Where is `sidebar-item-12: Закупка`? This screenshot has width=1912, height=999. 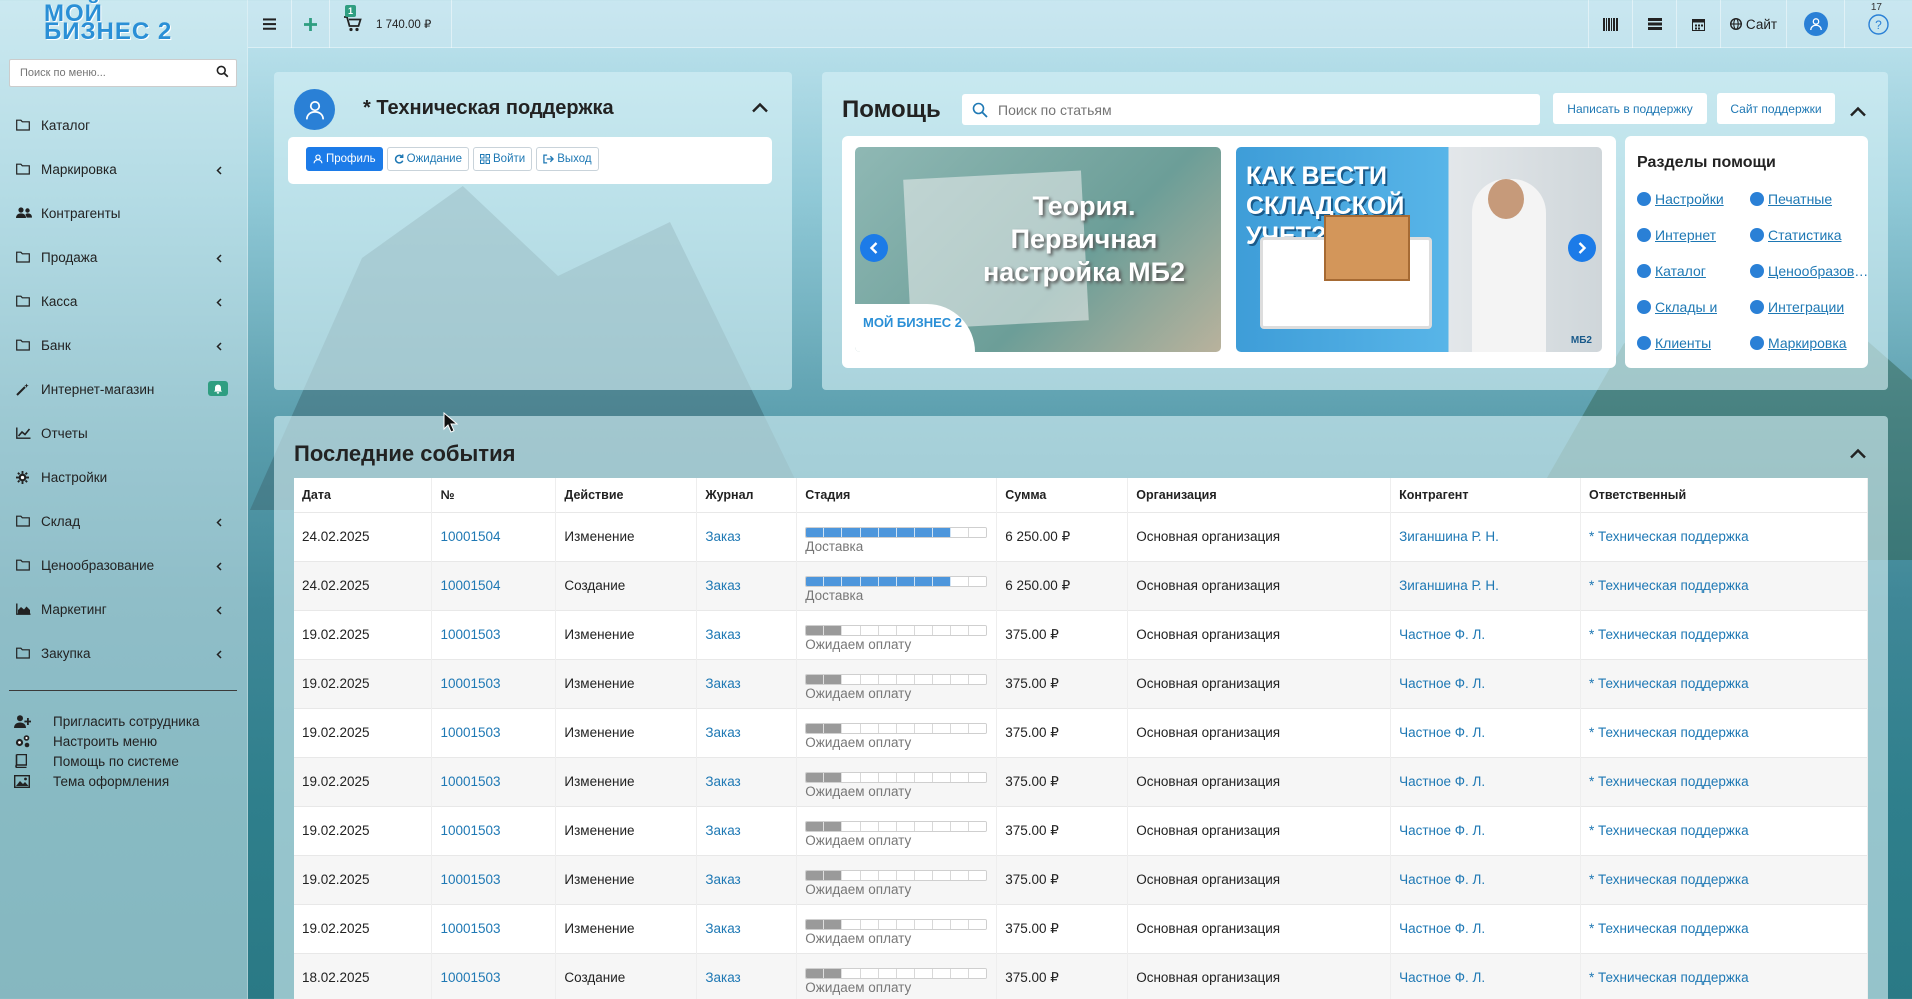
sidebar-item-12: Закупка is located at coordinates (124, 653).